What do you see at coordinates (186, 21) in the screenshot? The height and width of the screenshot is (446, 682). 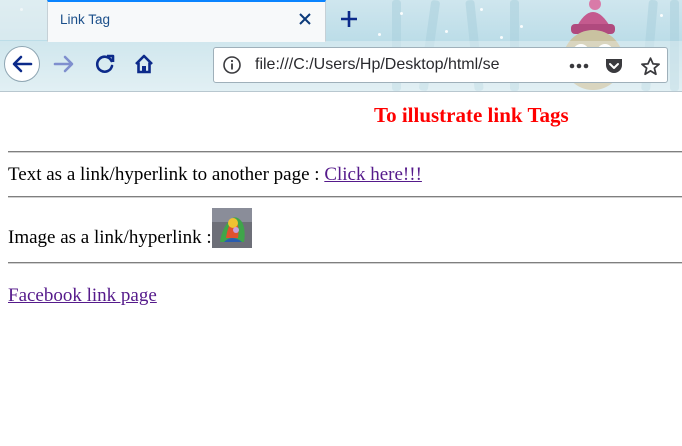 I see `tab-link-tag: Link Tag` at bounding box center [186, 21].